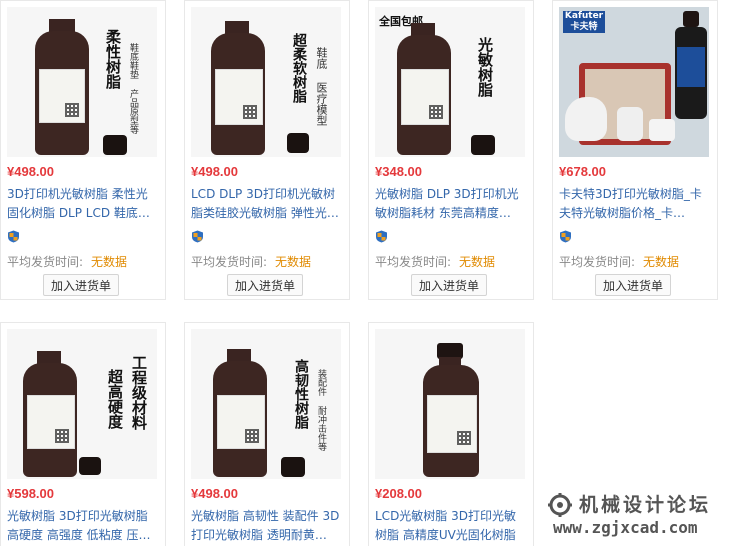 This screenshot has height=546, width=733. I want to click on product-image: 工程级材料 超高硬度, so click(82, 404).